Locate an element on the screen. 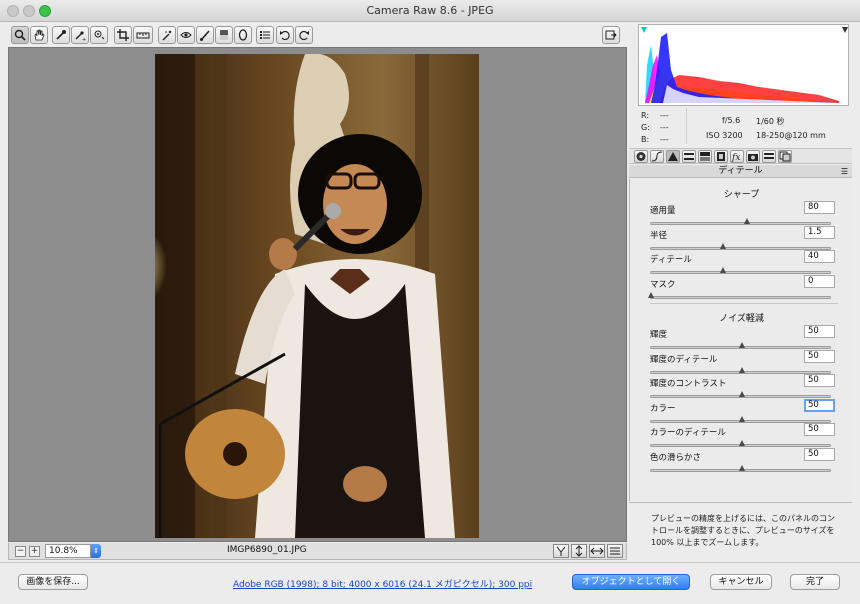  magnifier-icon is located at coordinates (20, 35).